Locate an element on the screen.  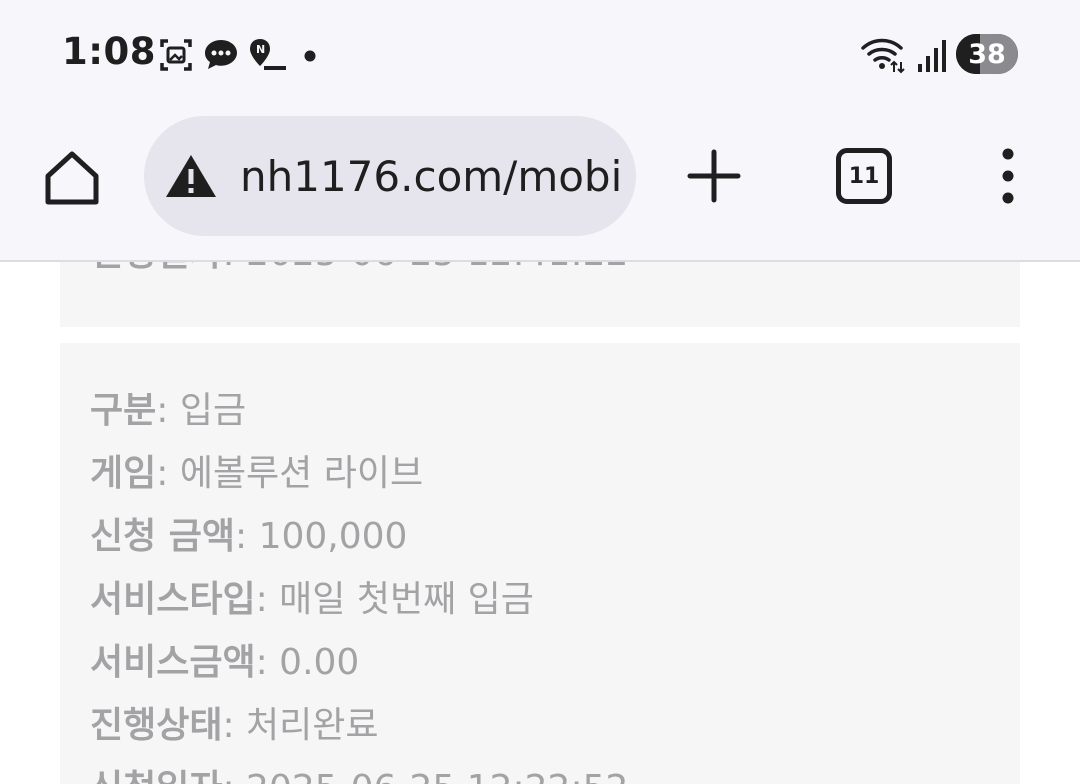
row-label: 구분 is located at coordinates (123, 410).